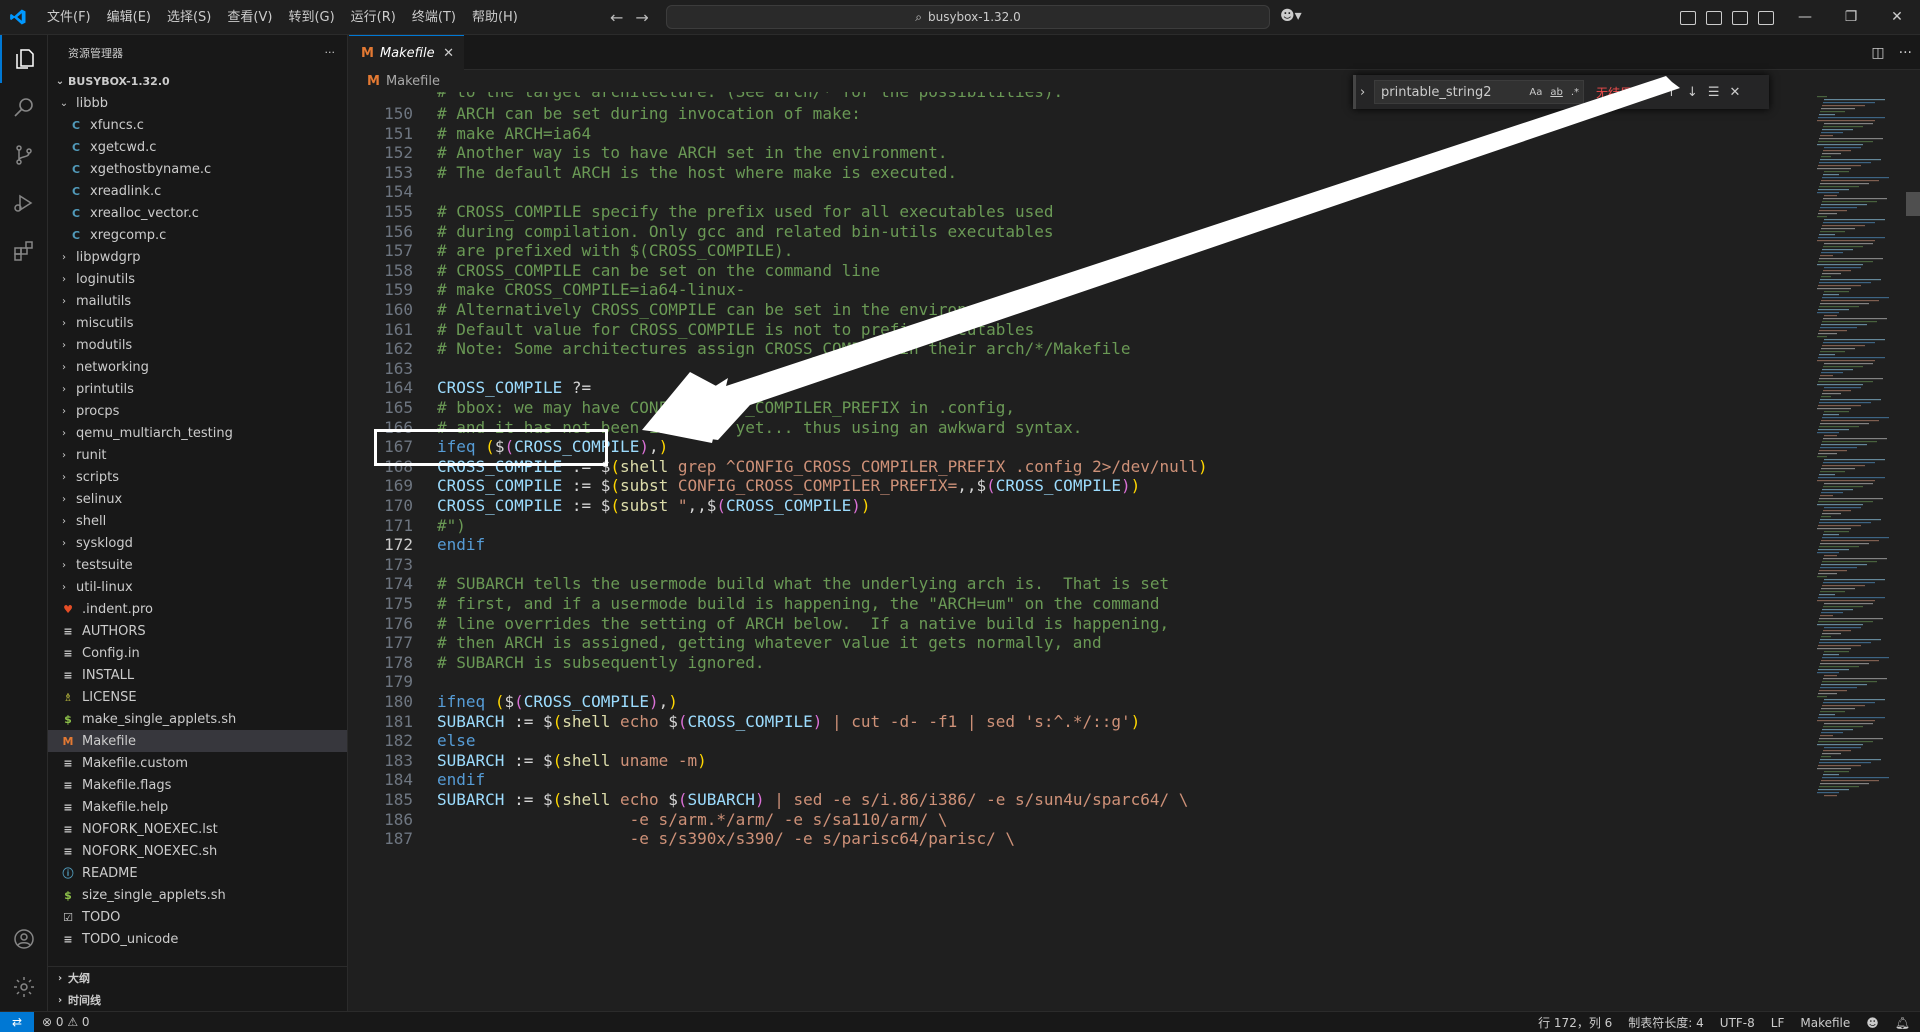  Describe the element at coordinates (159, 719) in the screenshot. I see `tree-item-label: make_single_applets.sh` at that location.